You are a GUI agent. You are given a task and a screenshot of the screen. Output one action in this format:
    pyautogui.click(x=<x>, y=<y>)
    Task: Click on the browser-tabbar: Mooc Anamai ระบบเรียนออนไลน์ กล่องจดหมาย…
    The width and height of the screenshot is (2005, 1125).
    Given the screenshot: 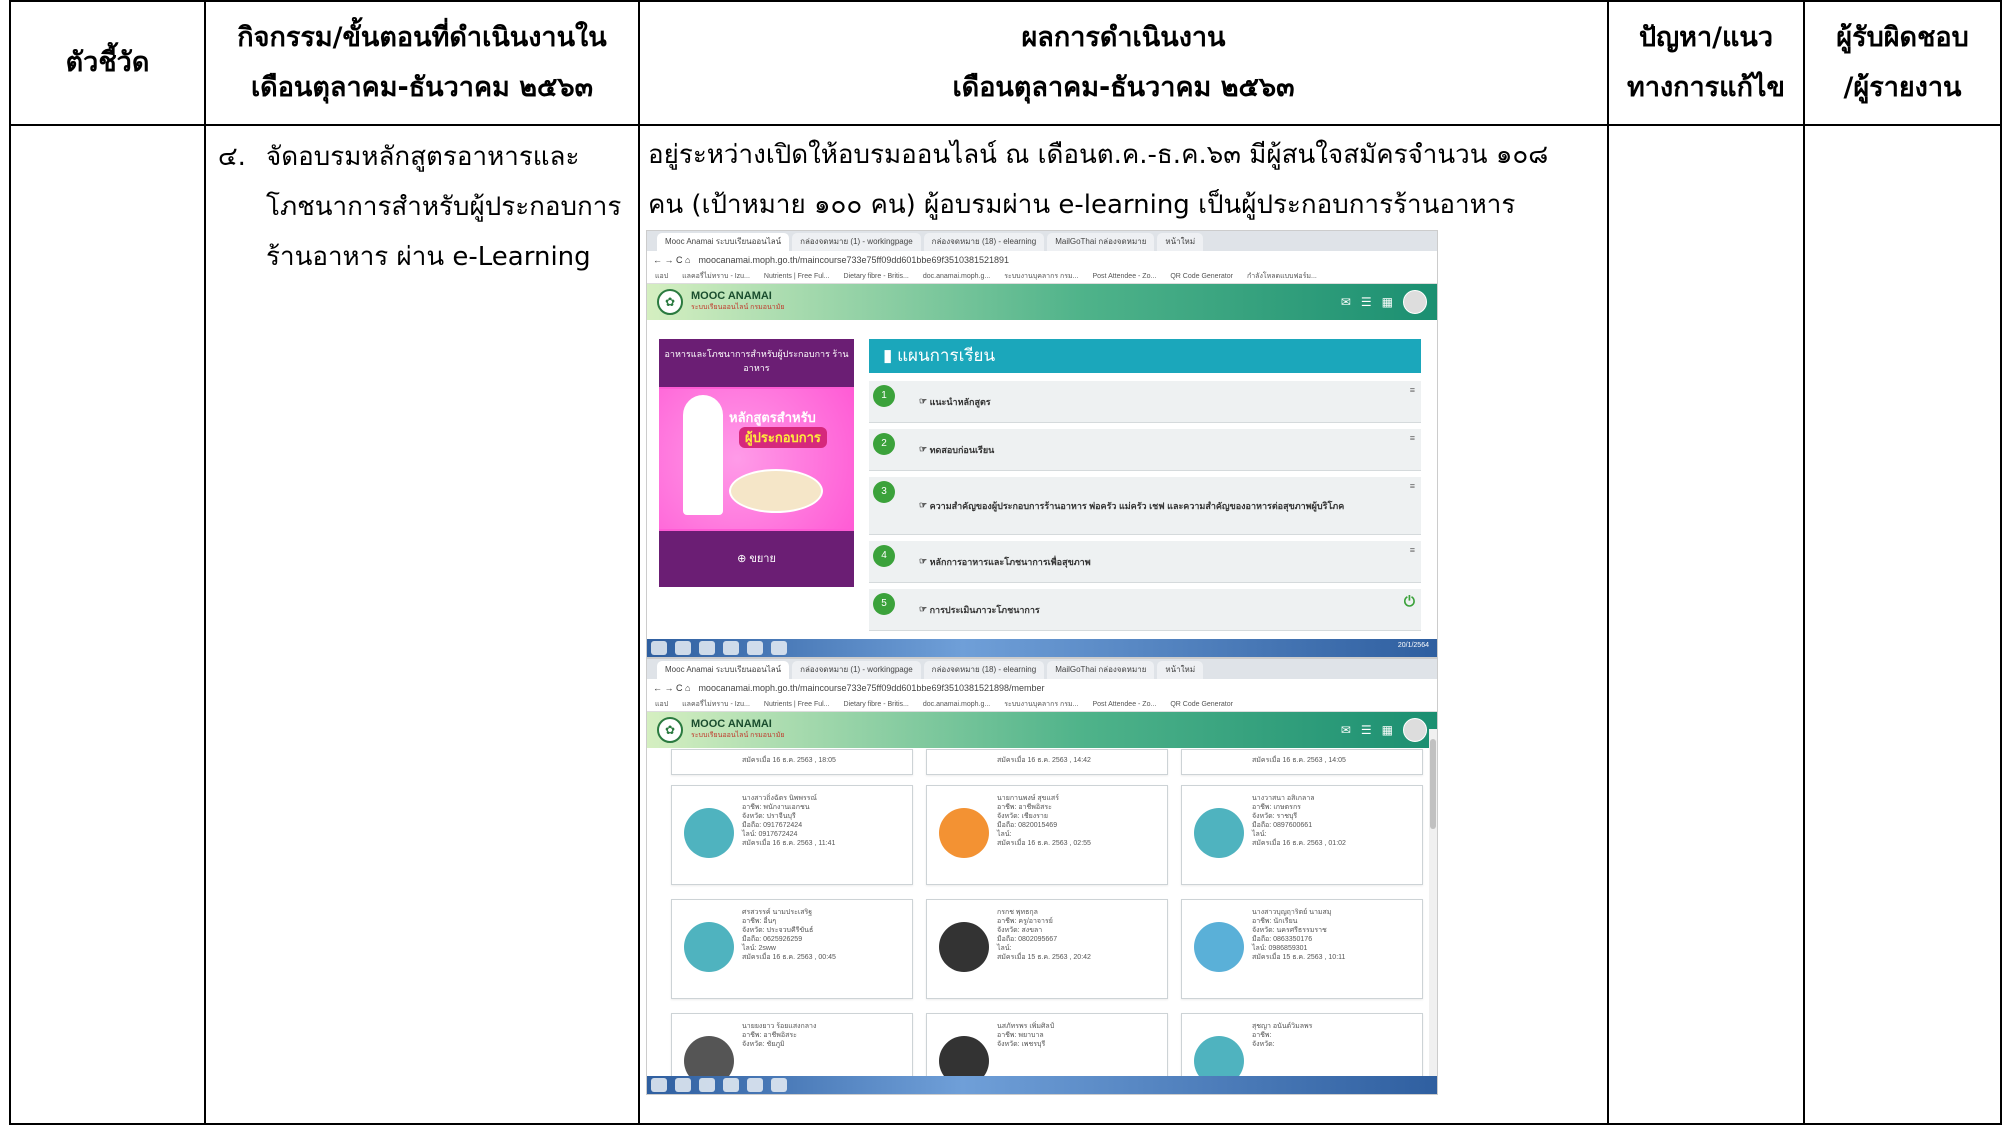 What is the action you would take?
    pyautogui.click(x=1042, y=241)
    